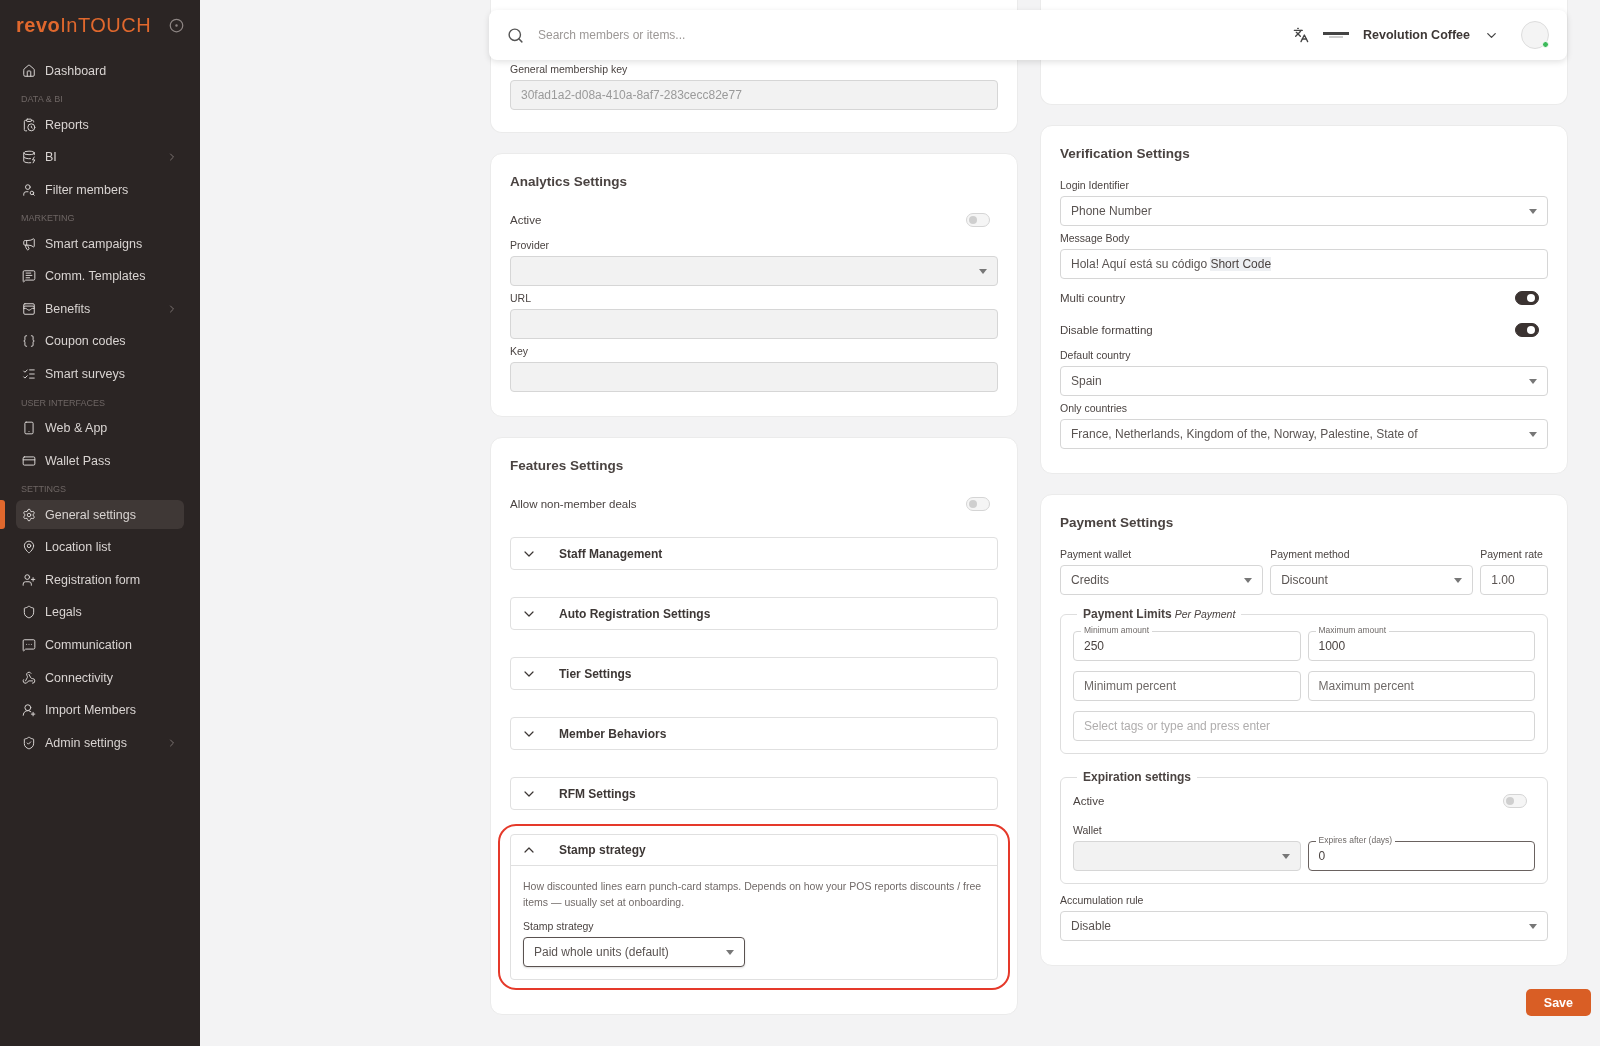 The width and height of the screenshot is (1600, 1046). I want to click on clipboard-icon, so click(29, 124).